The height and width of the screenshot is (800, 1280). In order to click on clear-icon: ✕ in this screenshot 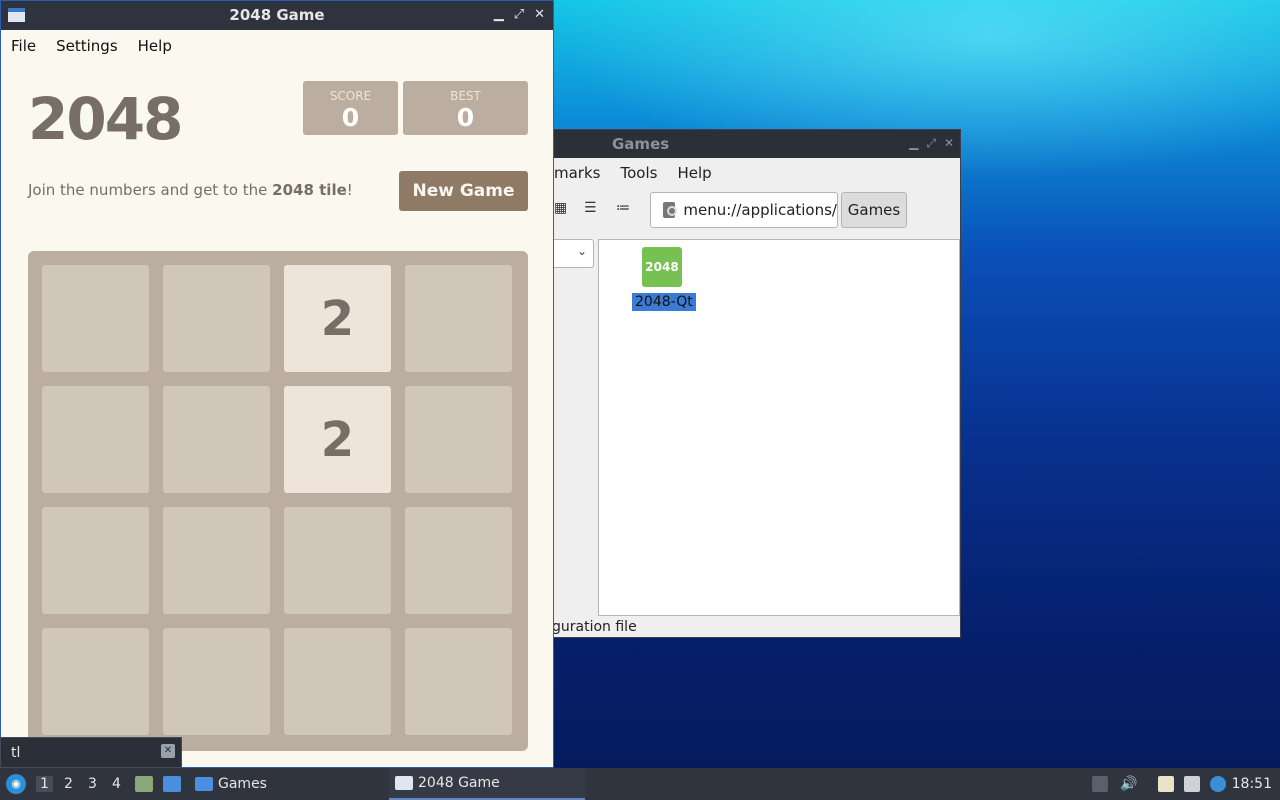, I will do `click(168, 751)`.